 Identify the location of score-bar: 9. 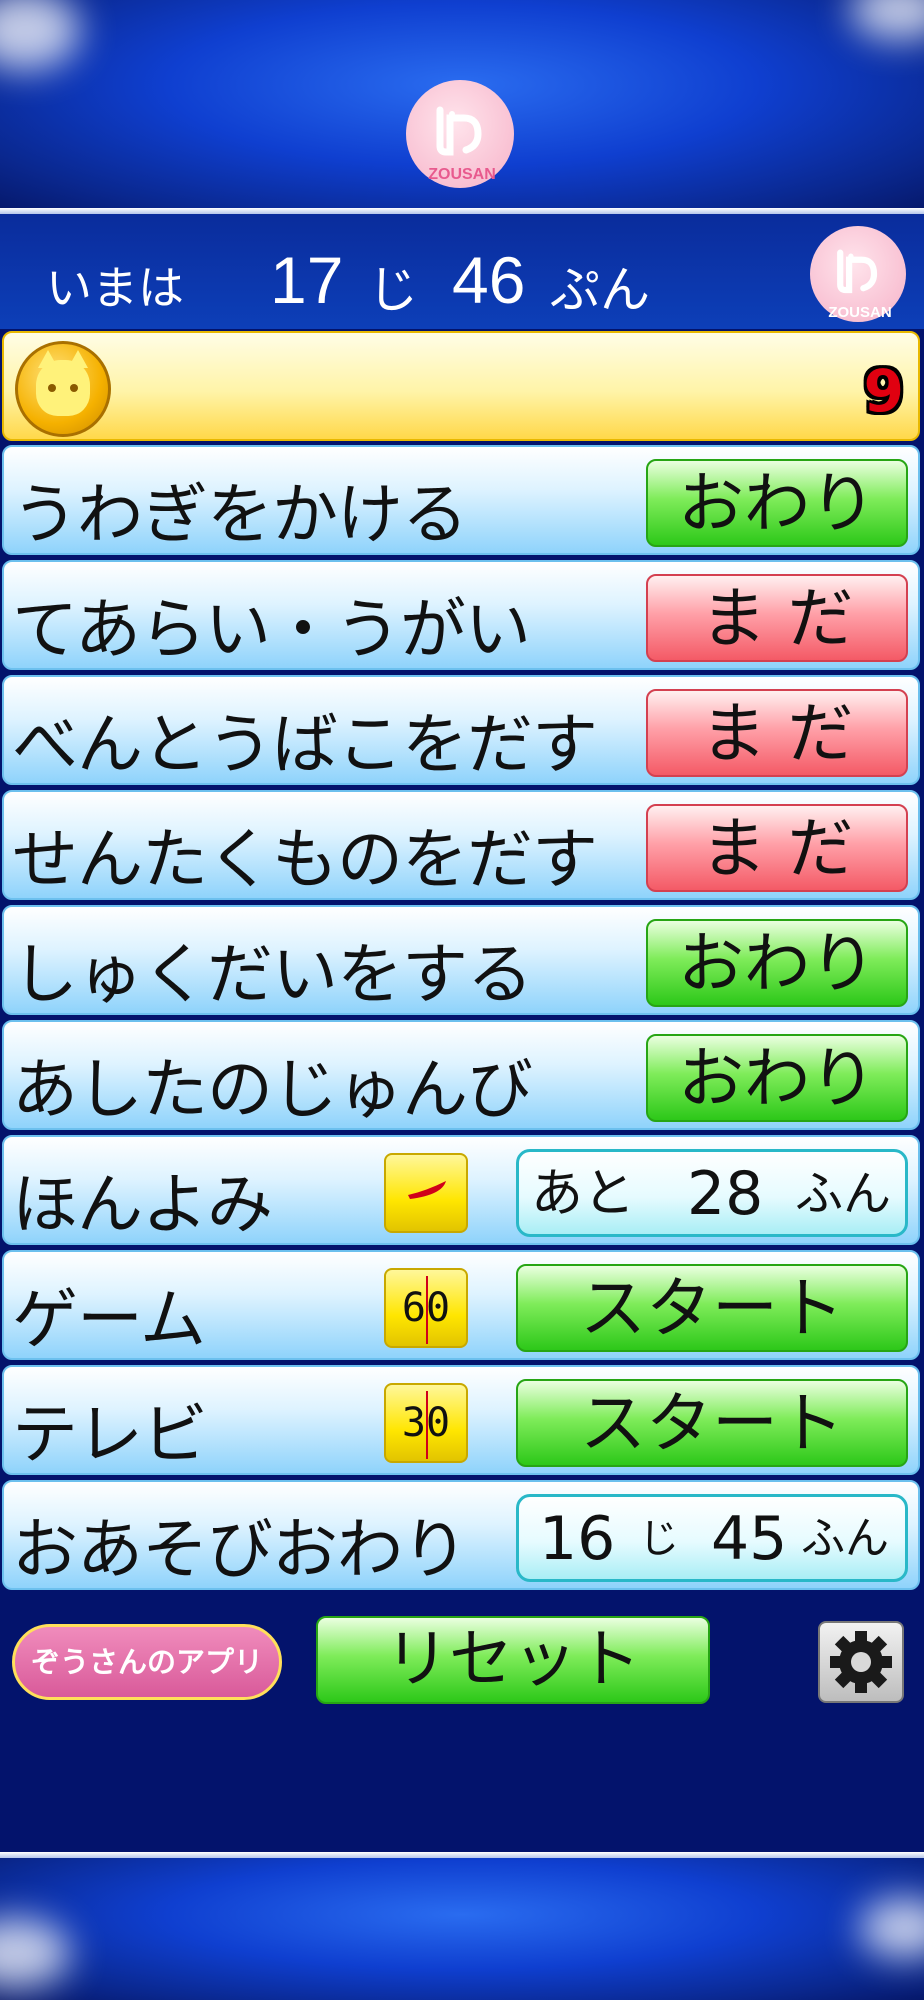
(461, 386).